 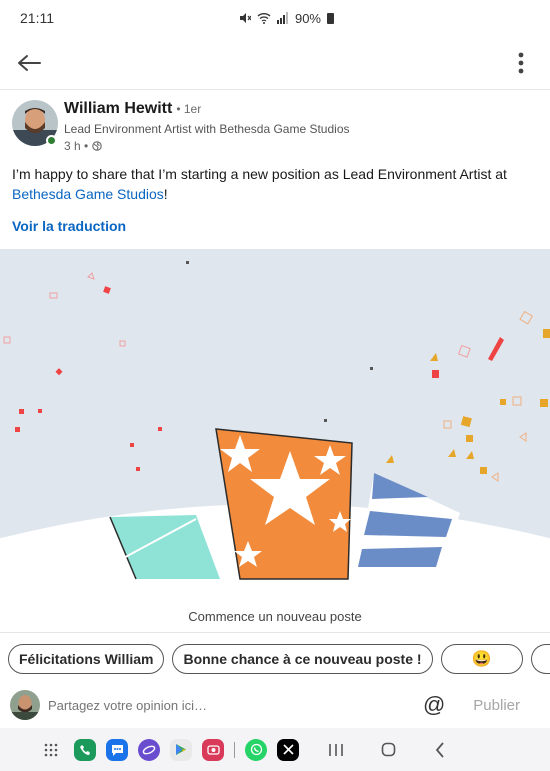 I want to click on orange-star-gift-box, so click(x=284, y=504).